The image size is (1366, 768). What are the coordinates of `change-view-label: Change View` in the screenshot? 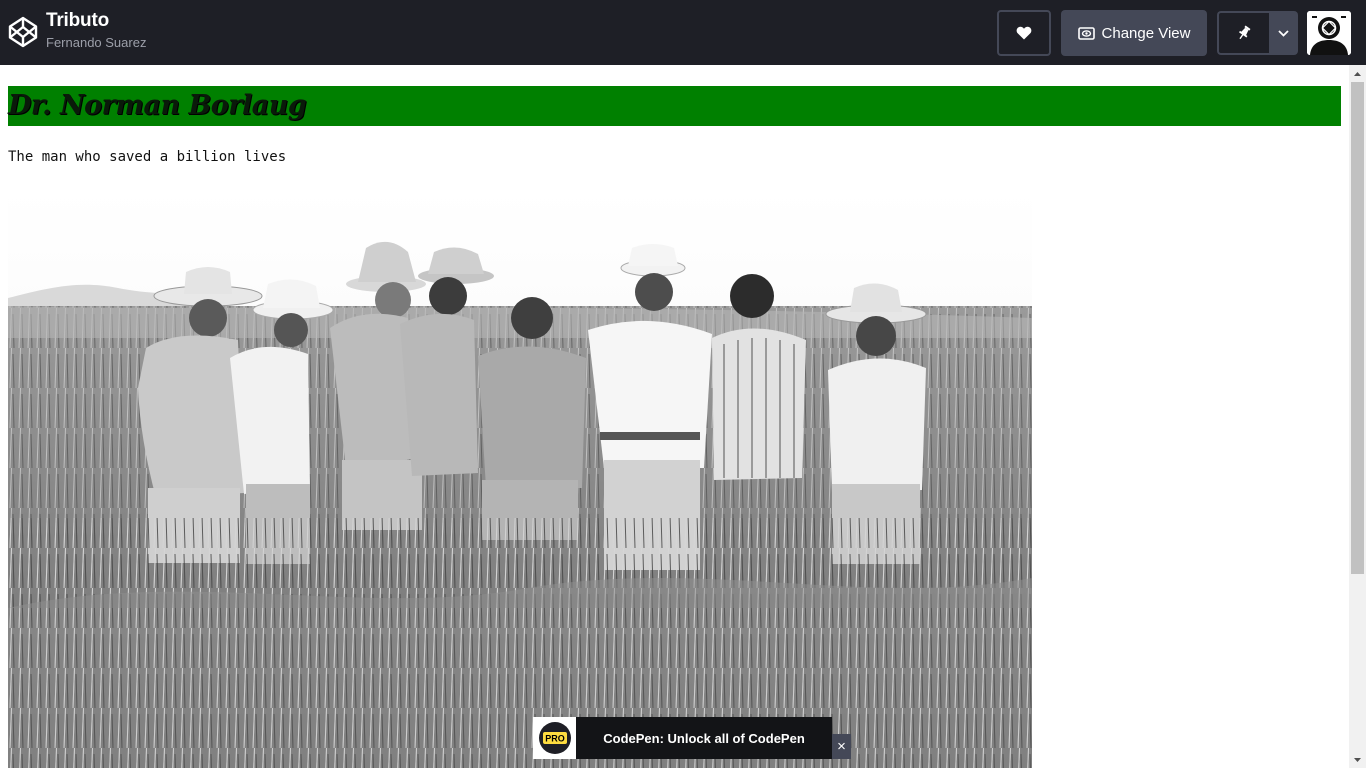 It's located at (1146, 33).